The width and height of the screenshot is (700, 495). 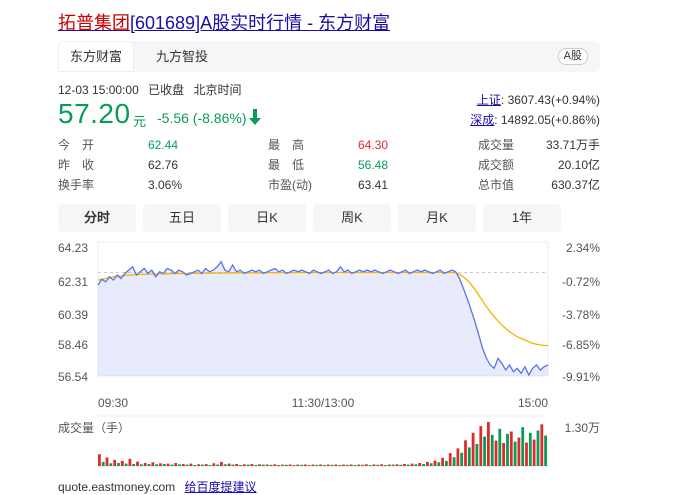 I want to click on arrow-down-icon, so click(x=255, y=117).